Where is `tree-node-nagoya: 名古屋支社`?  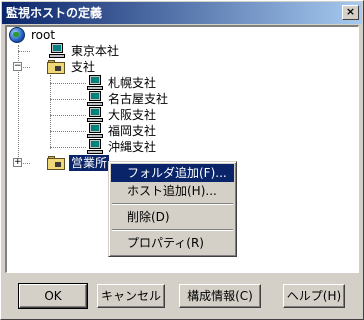
tree-node-nagoya: 名古屋支社 is located at coordinates (138, 99).